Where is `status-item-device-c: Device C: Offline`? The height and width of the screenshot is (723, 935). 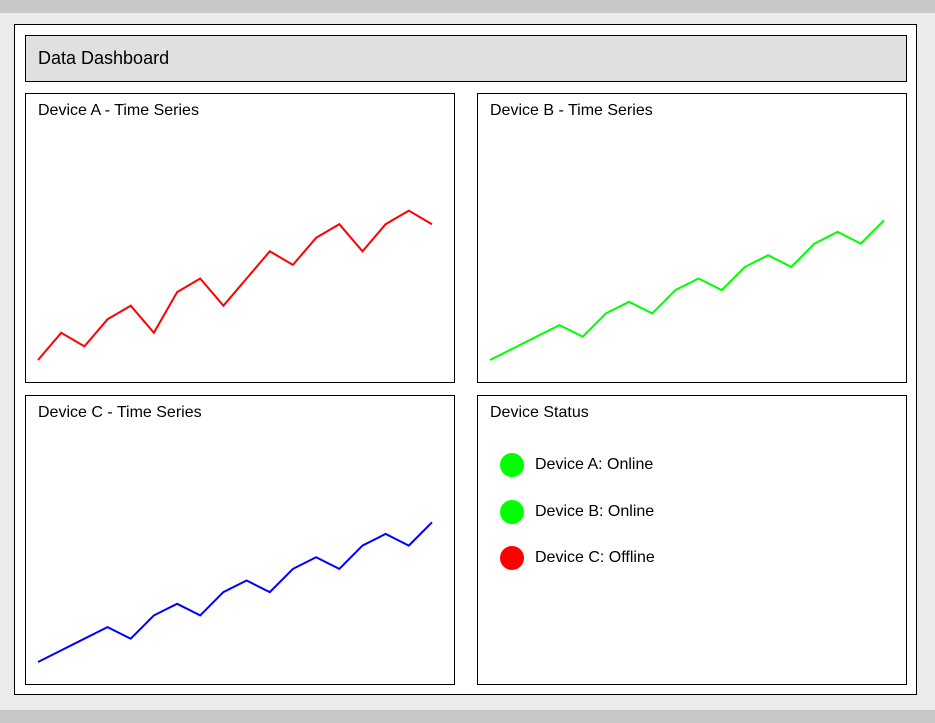
status-item-device-c: Device C: Offline is located at coordinates (577, 558).